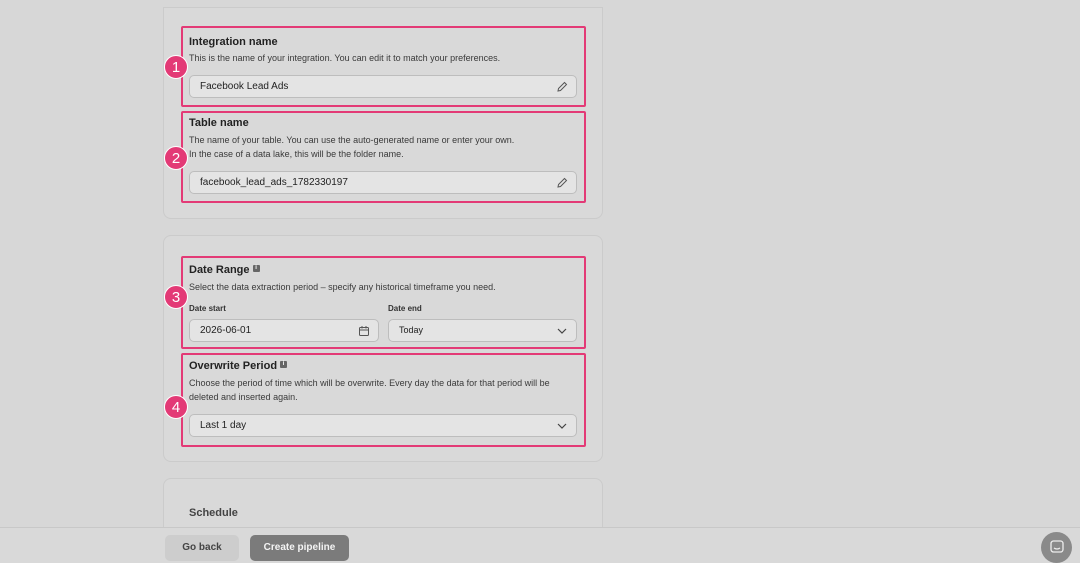  Describe the element at coordinates (284, 330) in the screenshot. I see `date-start-input: 2026-06-01` at that location.